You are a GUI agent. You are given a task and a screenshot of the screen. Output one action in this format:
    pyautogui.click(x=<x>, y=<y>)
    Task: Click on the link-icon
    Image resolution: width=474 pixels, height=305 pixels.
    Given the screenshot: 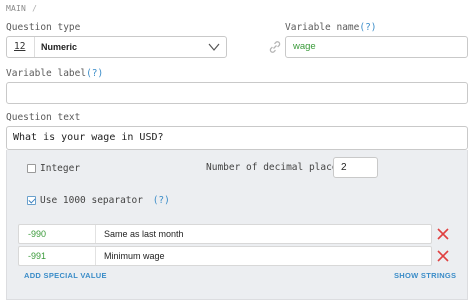 What is the action you would take?
    pyautogui.click(x=275, y=47)
    